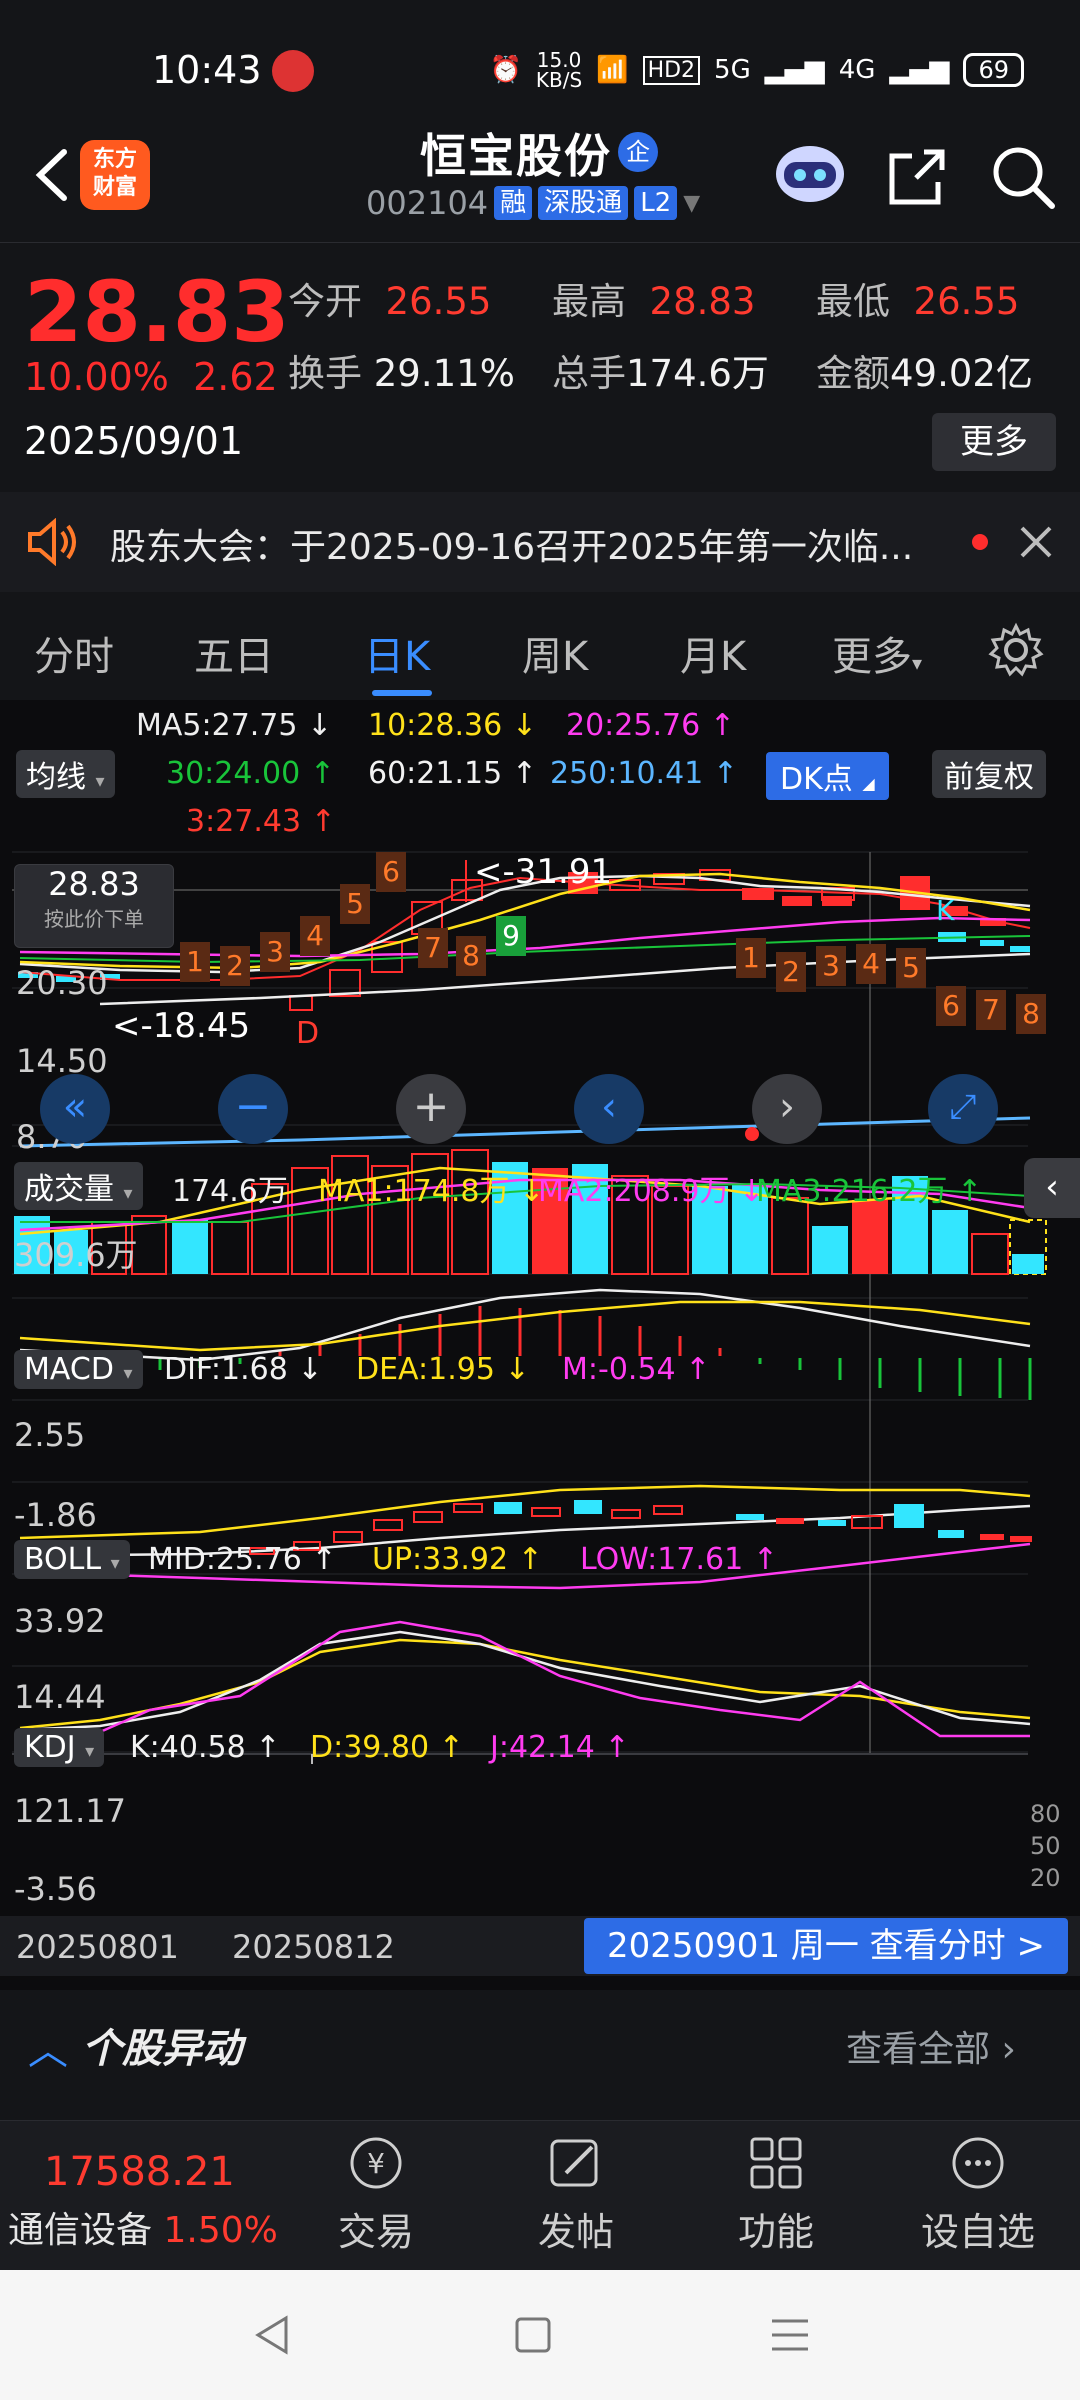 This screenshot has width=1080, height=2400. I want to click on macd-axis-bottom: -1.86, so click(55, 1515).